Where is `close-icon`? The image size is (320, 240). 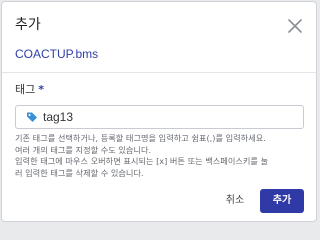 close-icon is located at coordinates (295, 26).